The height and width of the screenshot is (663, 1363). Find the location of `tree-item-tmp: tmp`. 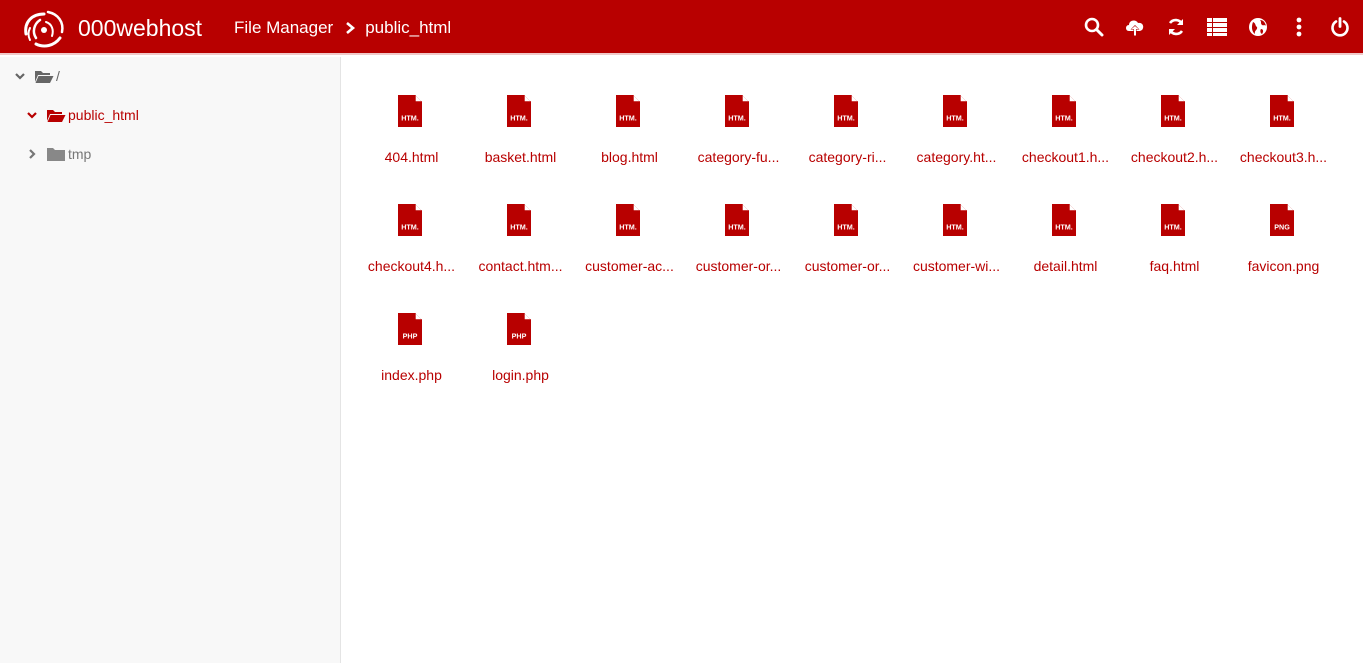

tree-item-tmp: tmp is located at coordinates (58, 154).